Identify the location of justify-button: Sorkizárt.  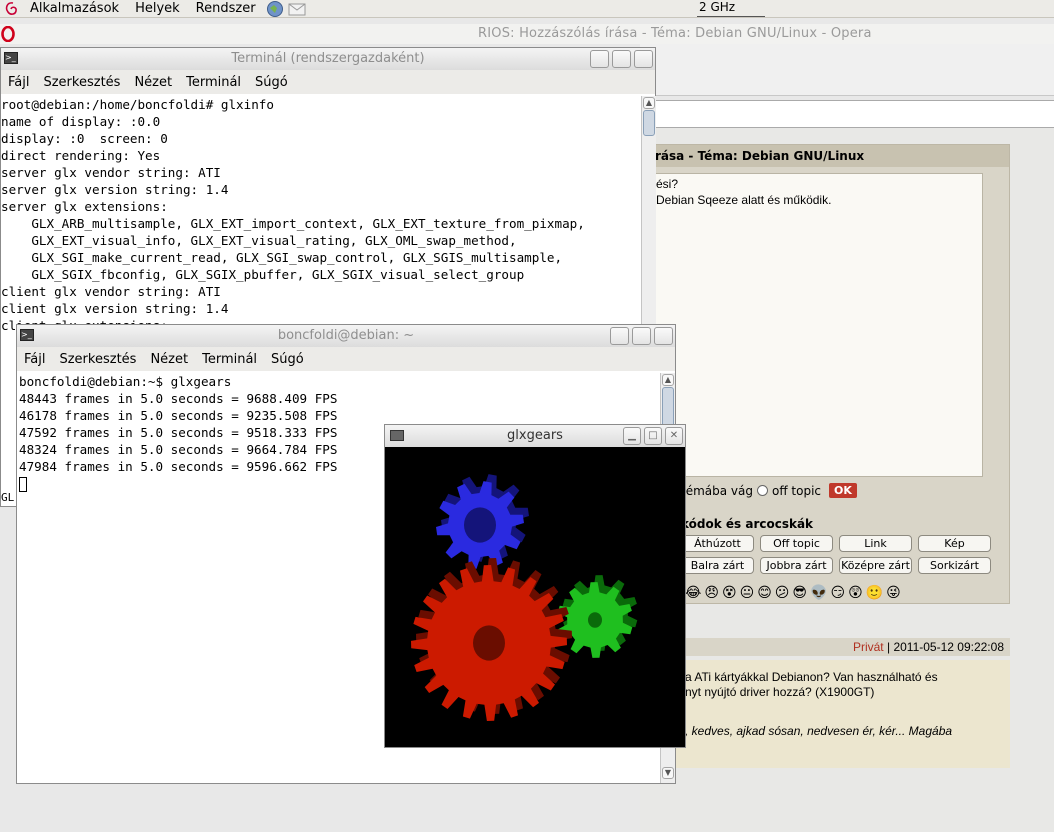
(954, 565).